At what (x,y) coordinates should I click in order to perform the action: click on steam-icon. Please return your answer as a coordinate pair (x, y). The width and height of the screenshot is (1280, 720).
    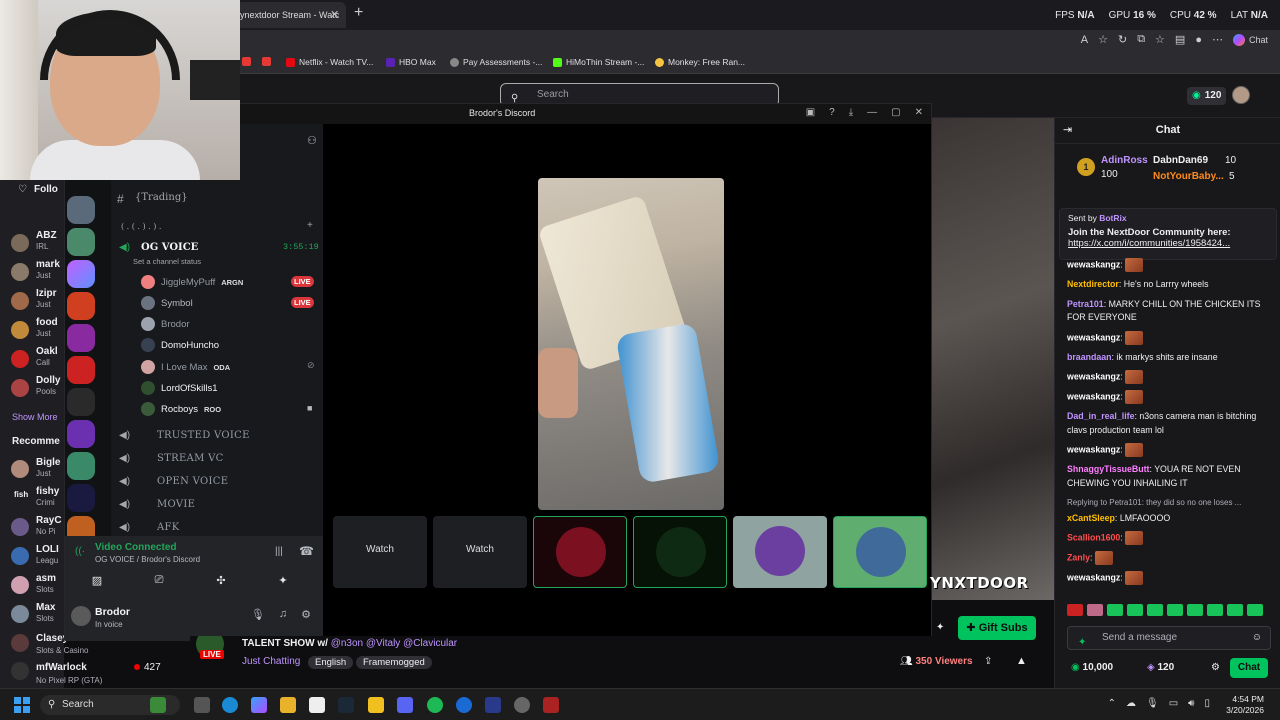
    Looking at the image, I should click on (346, 705).